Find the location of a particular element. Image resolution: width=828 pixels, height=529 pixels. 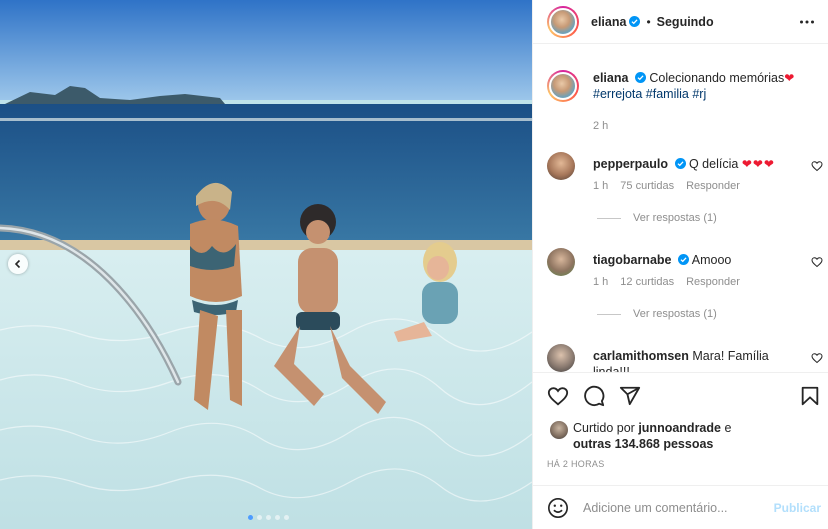

comment-text: tiagobarnabe Amooo is located at coordinates (698, 260).